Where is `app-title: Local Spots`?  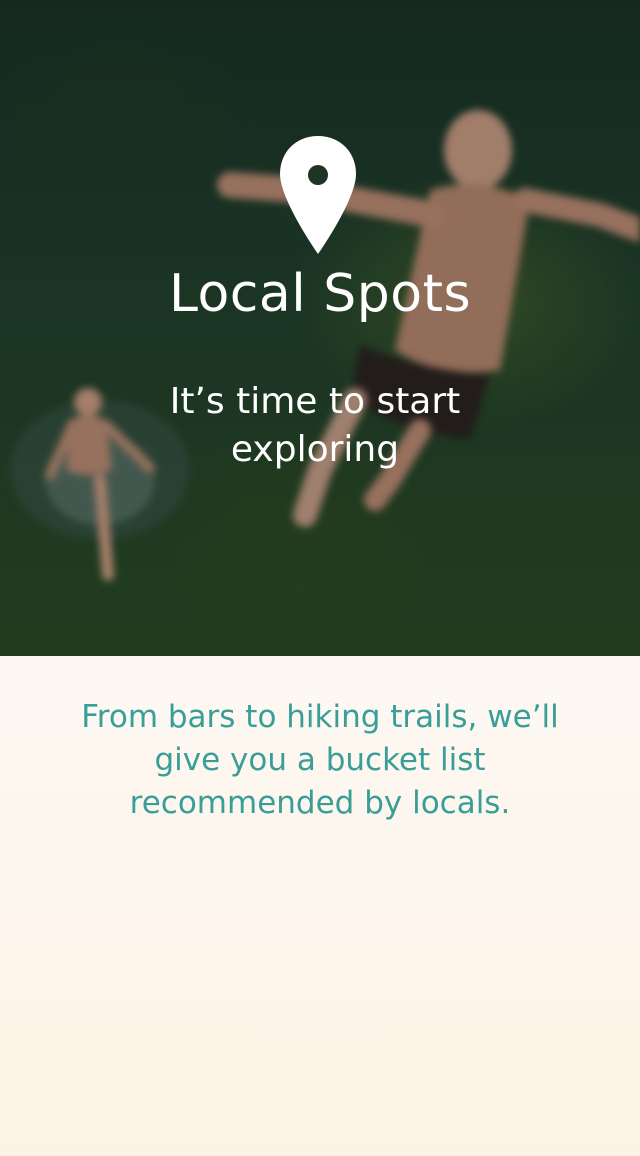
app-title: Local Spots is located at coordinates (320, 294).